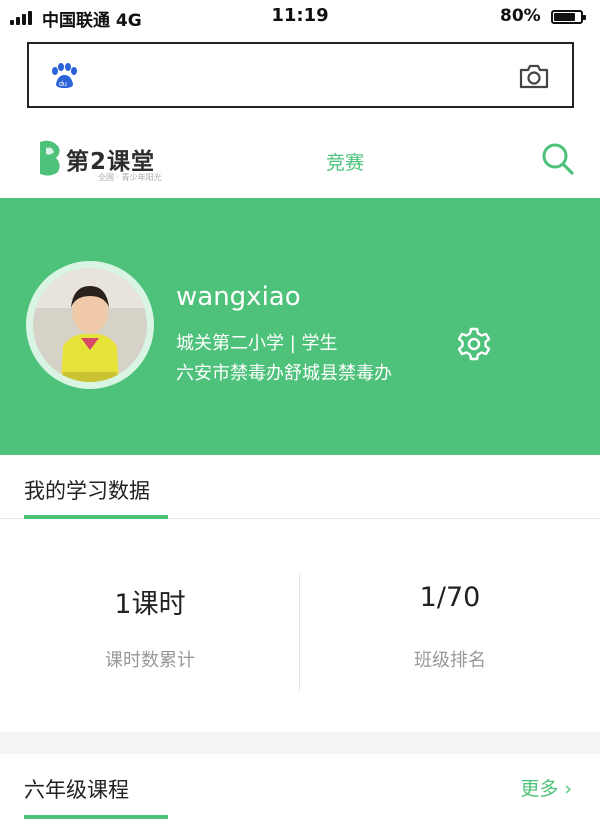 This screenshot has width=600, height=819. What do you see at coordinates (300, 786) in the screenshot?
I see `courses-header: 六年级课程 更多 ›` at bounding box center [300, 786].